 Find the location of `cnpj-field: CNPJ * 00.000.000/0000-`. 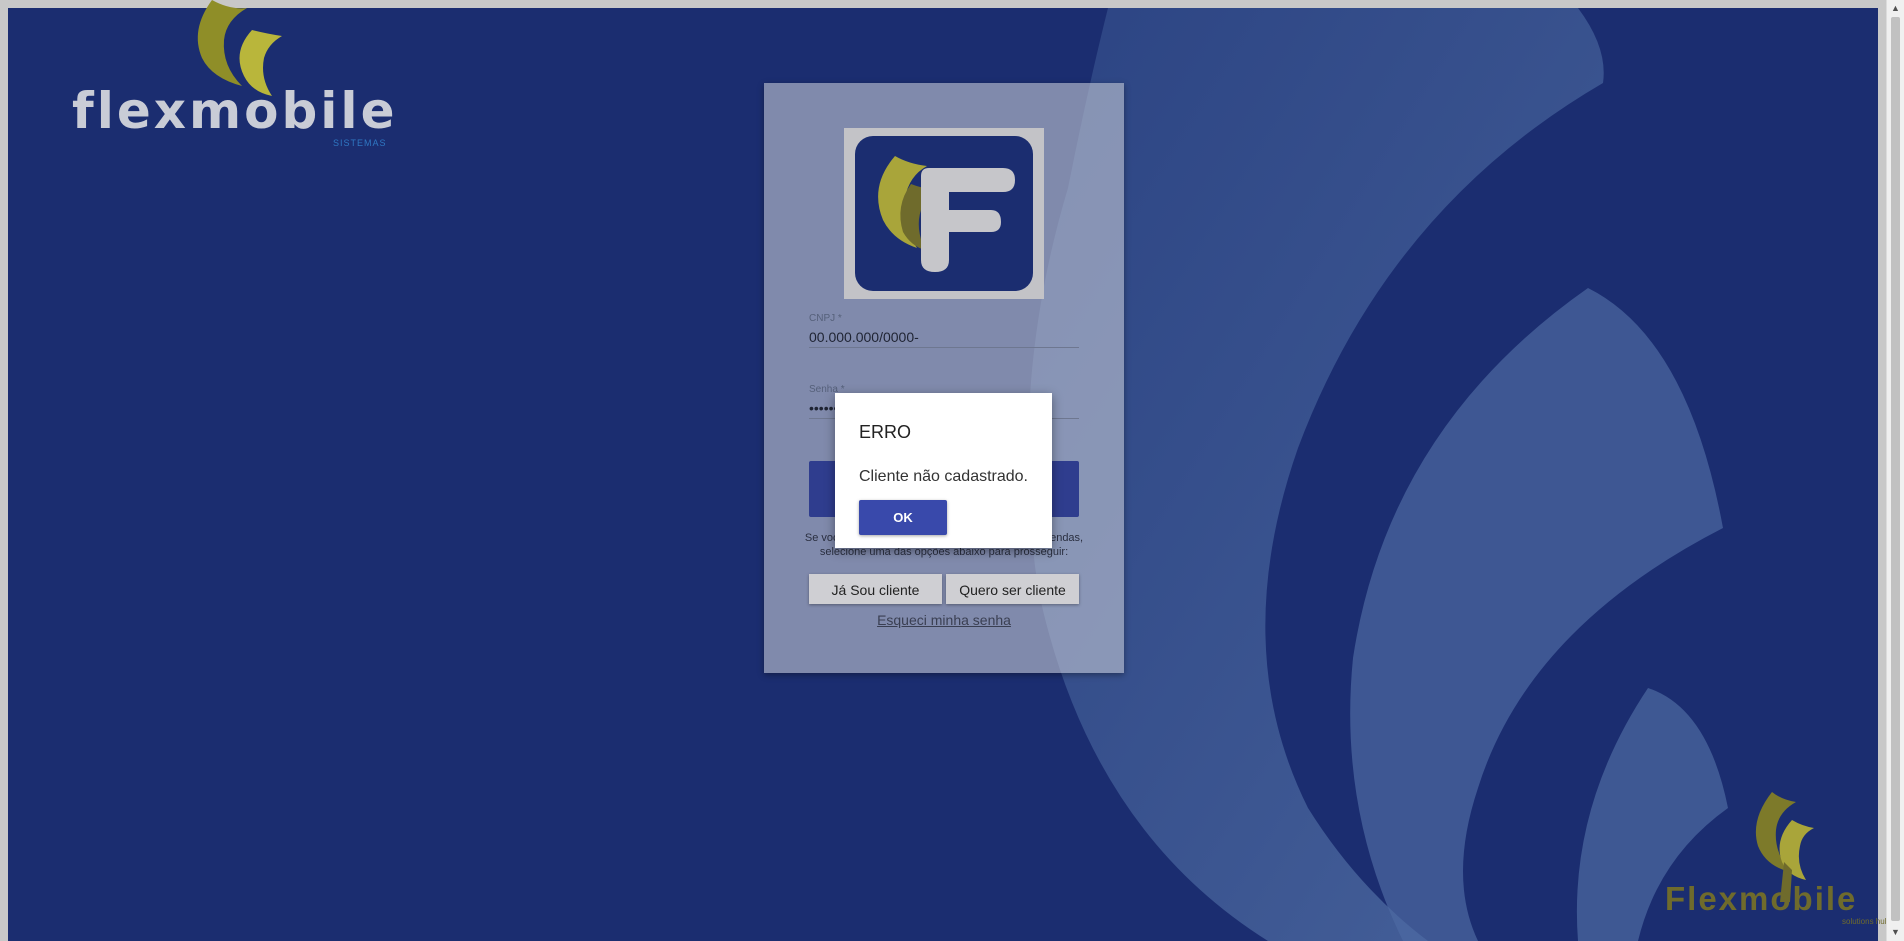

cnpj-field: CNPJ * 00.000.000/0000- is located at coordinates (944, 330).